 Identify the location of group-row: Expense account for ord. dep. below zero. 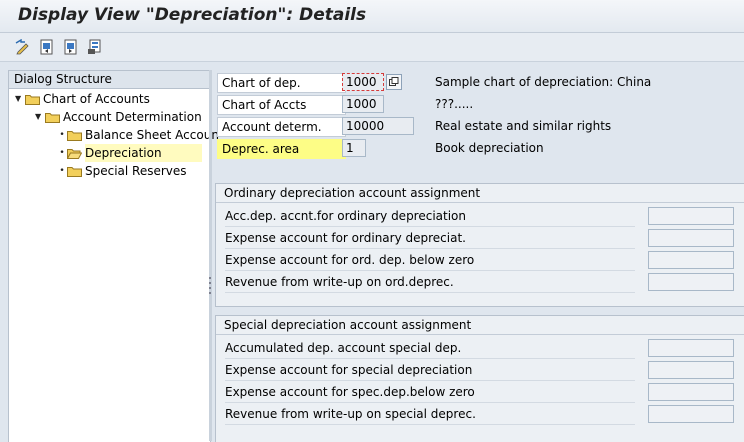
(484, 260).